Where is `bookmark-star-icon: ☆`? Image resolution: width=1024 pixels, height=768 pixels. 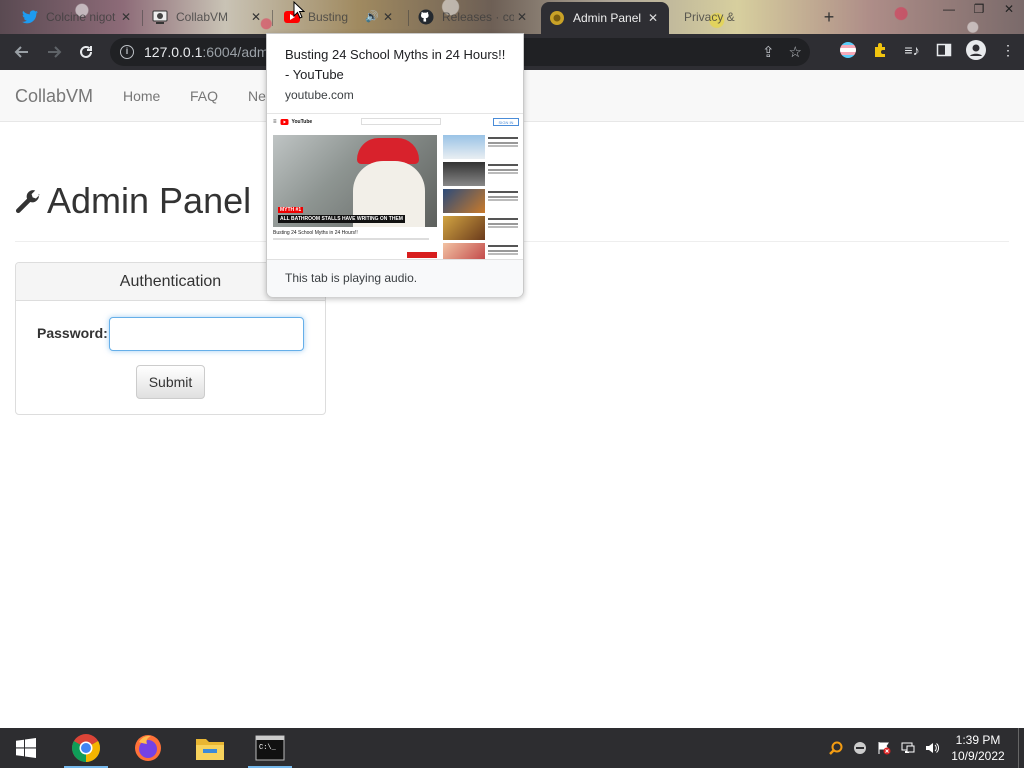 bookmark-star-icon: ☆ is located at coordinates (795, 52).